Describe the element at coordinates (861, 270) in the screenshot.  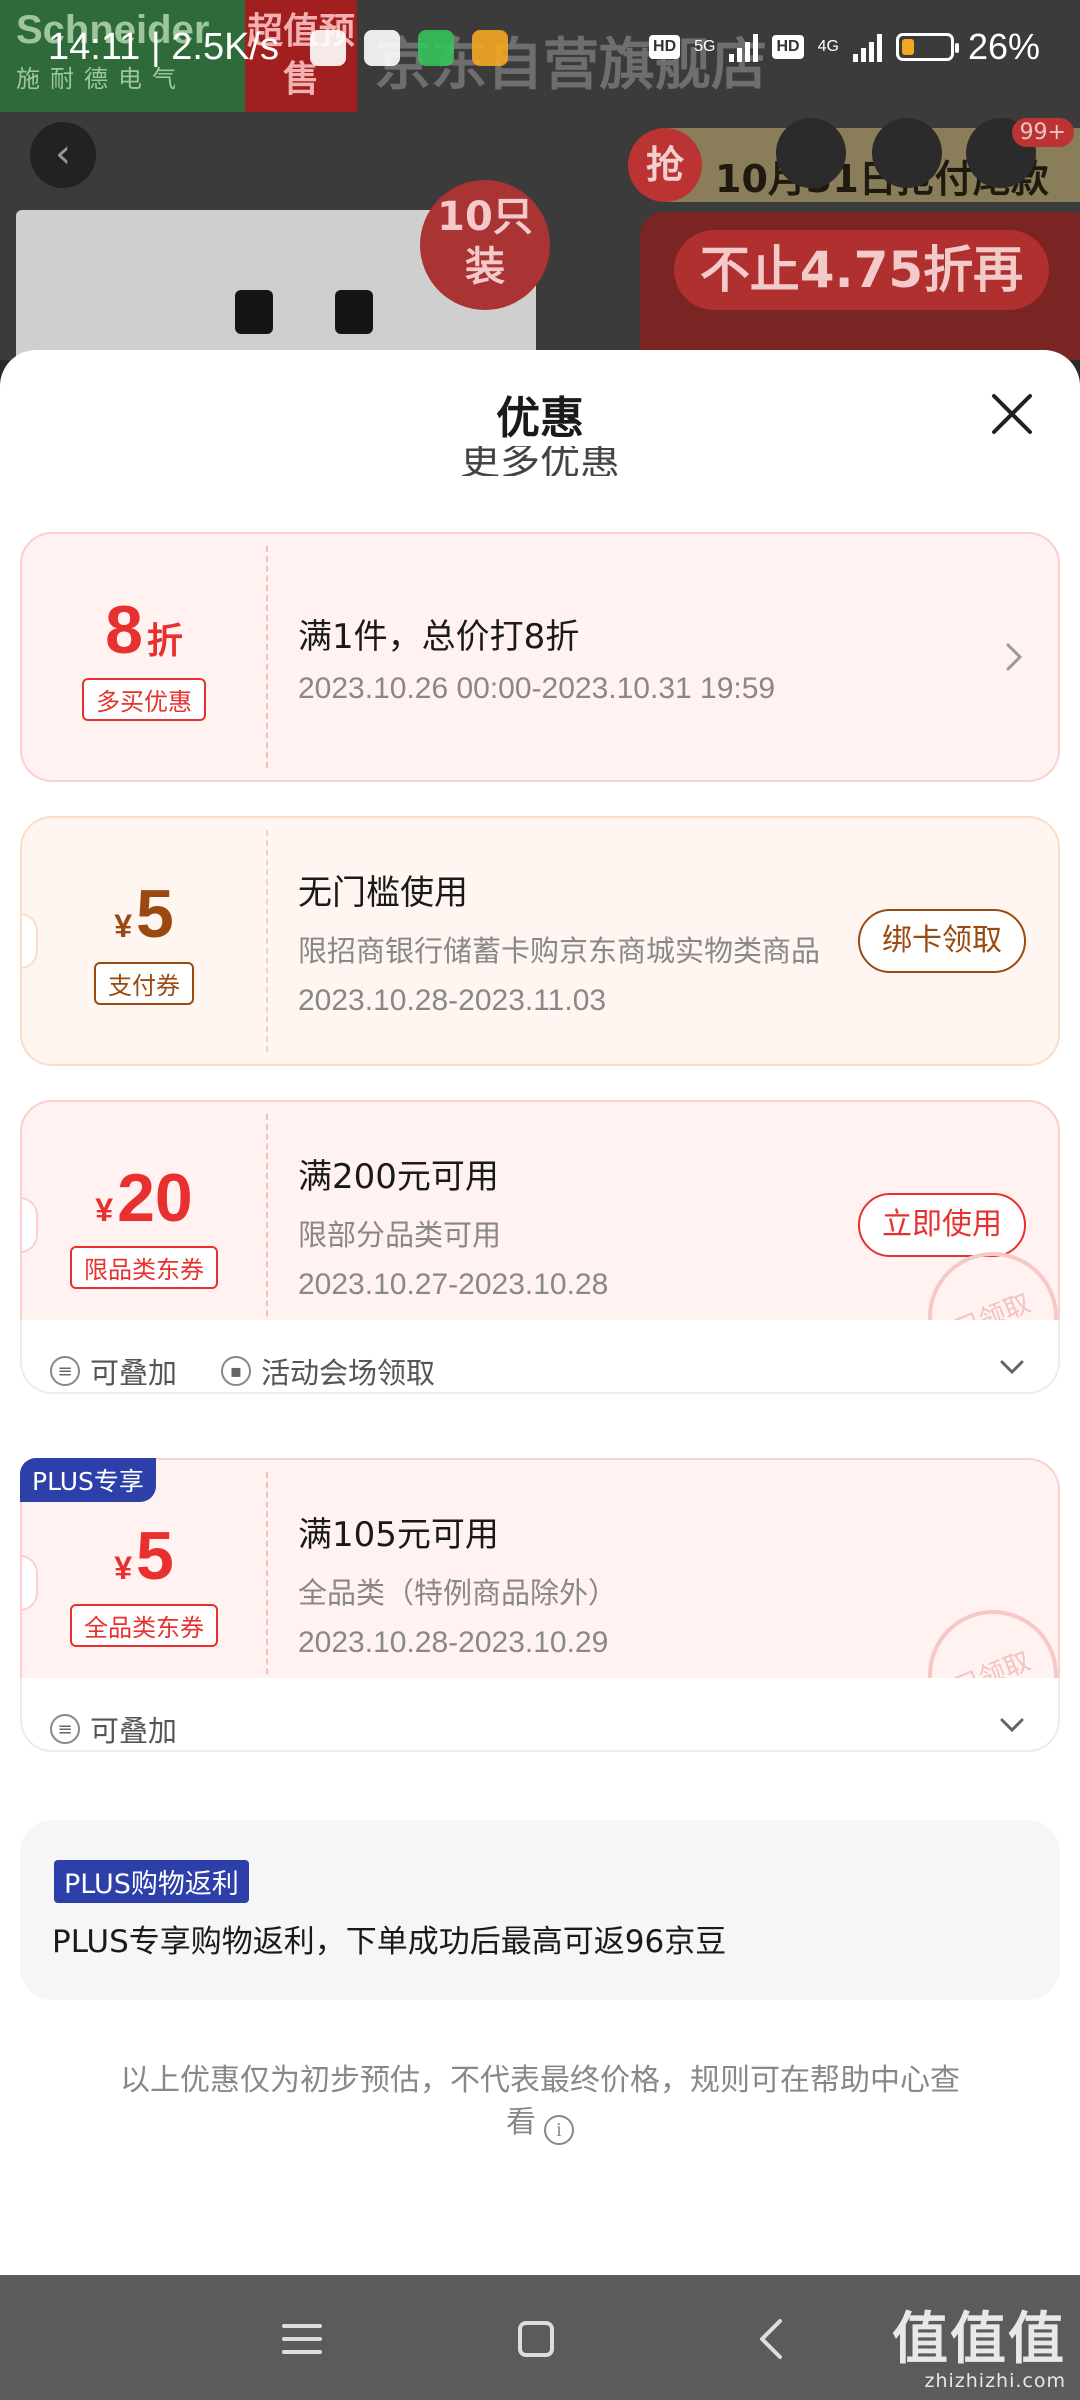
I see `promo-sub-text: 不止4.75折再` at that location.